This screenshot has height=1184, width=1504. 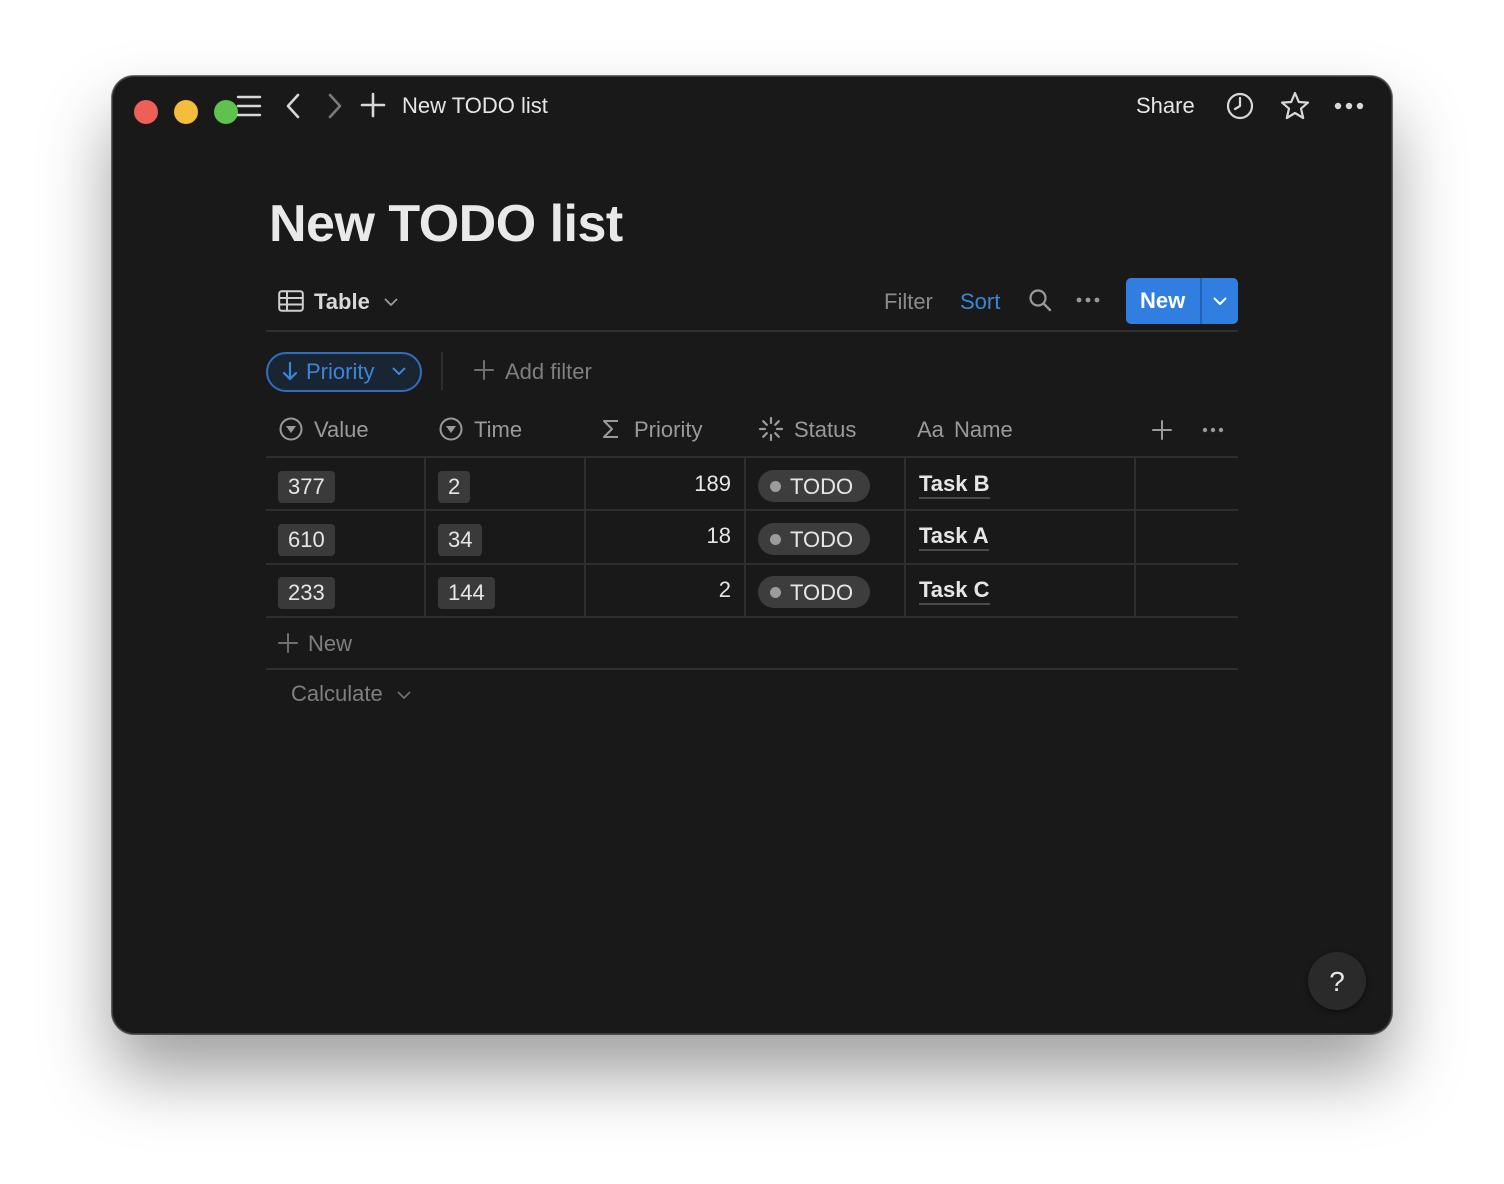 What do you see at coordinates (681, 536) in the screenshot?
I see `priority-cell: 18` at bounding box center [681, 536].